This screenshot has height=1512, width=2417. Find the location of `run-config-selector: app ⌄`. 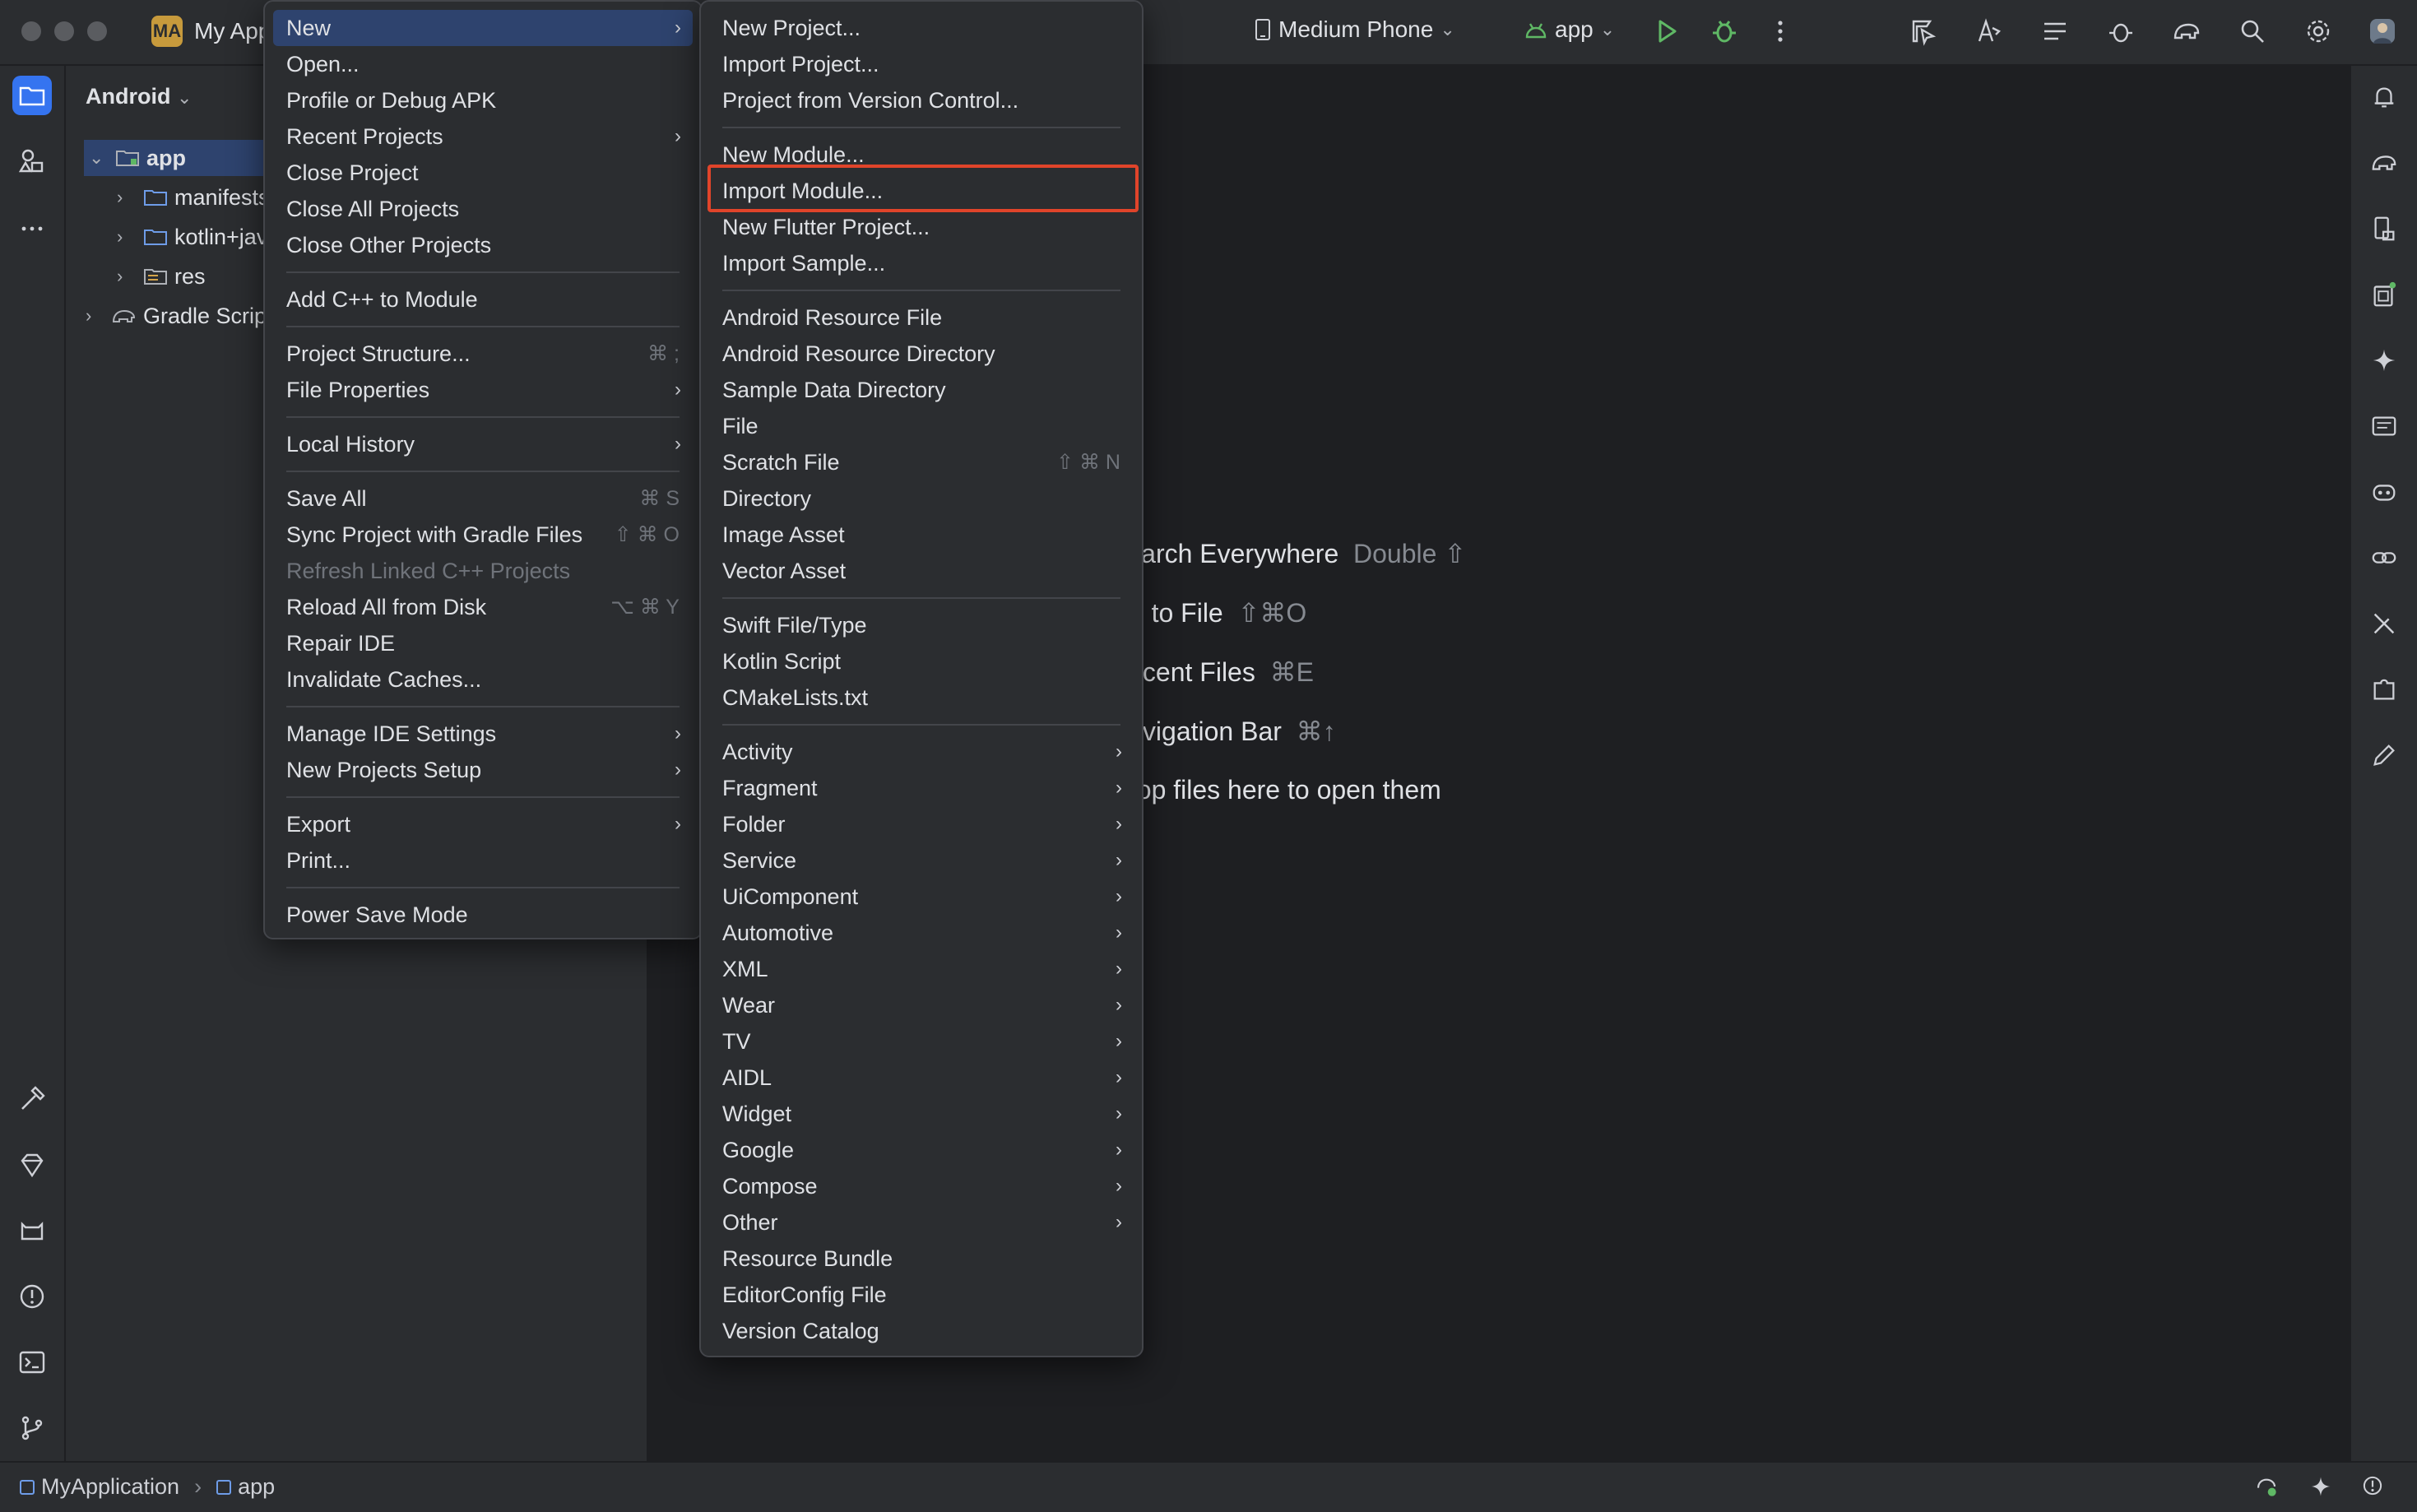

run-config-selector: app ⌄ is located at coordinates (1569, 29).